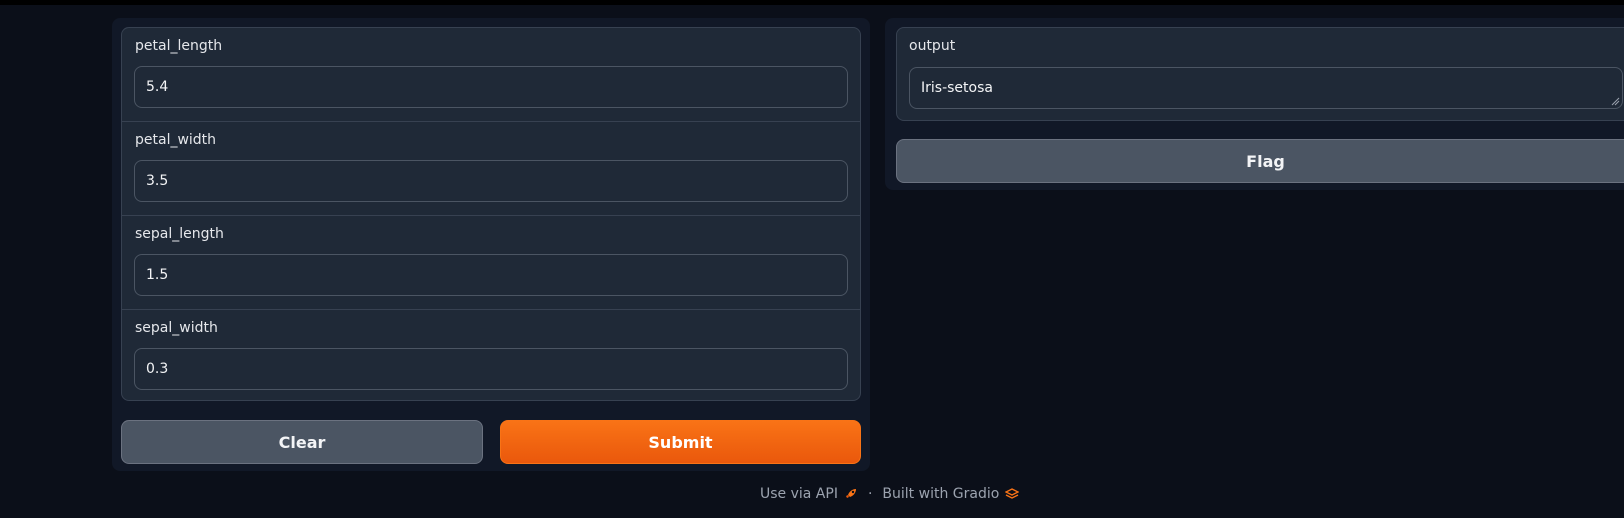  I want to click on gradio-logo-icon, so click(1012, 493).